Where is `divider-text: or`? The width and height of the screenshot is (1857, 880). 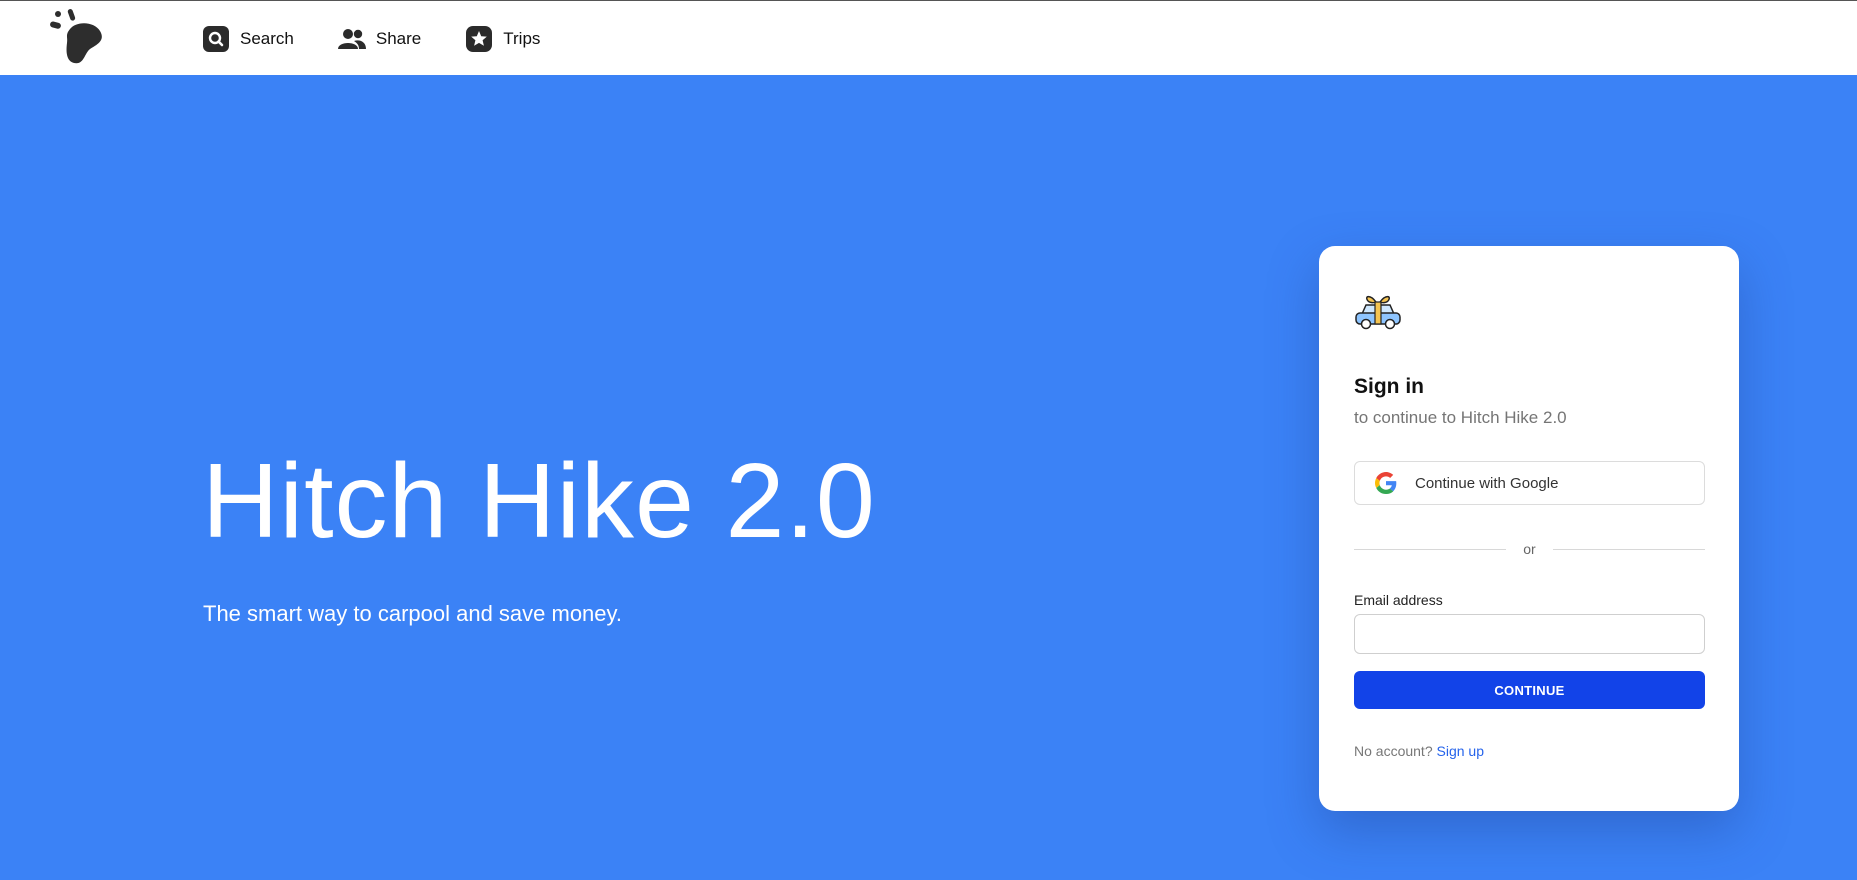
divider-text: or is located at coordinates (1529, 549).